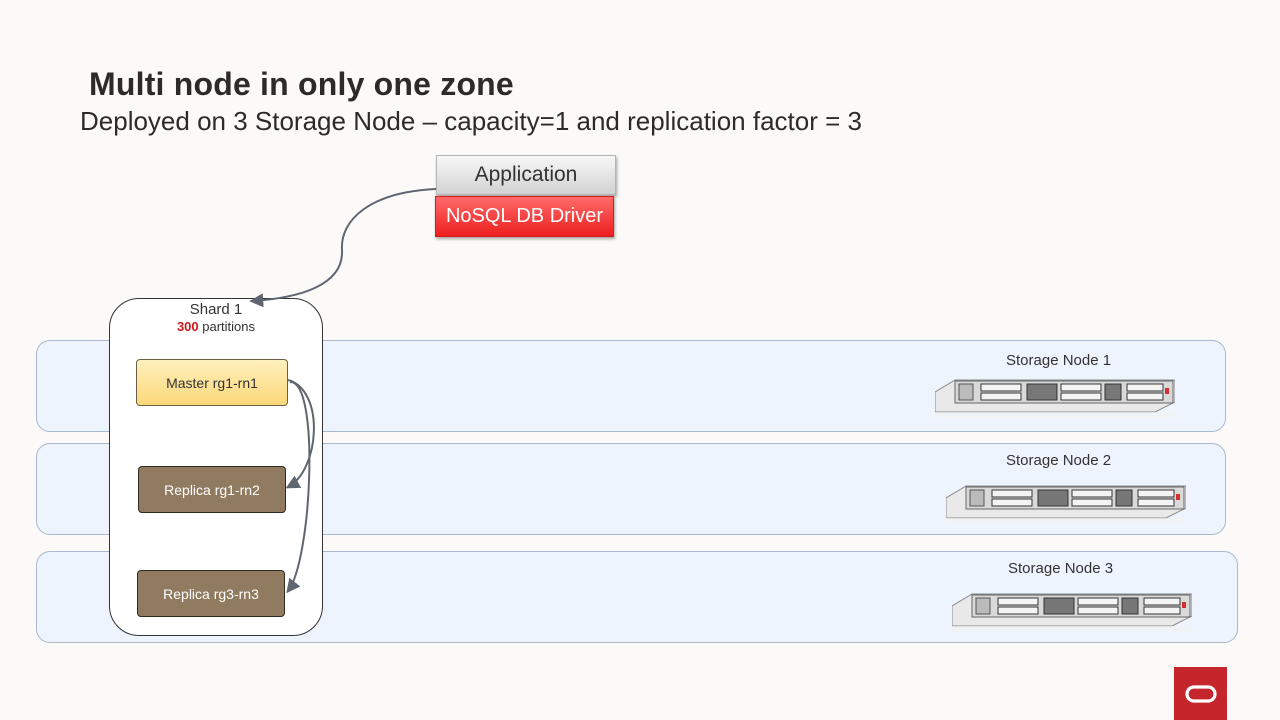 Image resolution: width=1280 pixels, height=720 pixels. Describe the element at coordinates (298, 487) in the screenshot. I see `master-to-rn3-arrow` at that location.